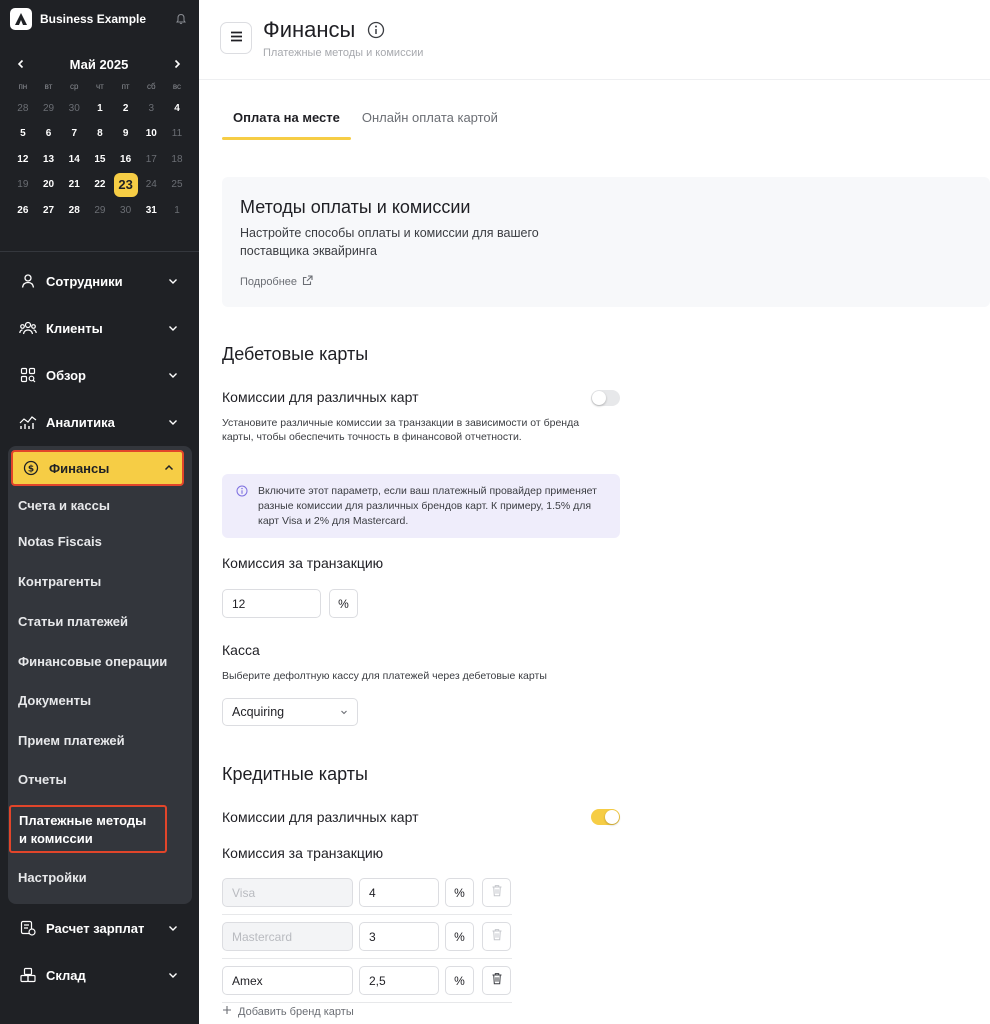 The height and width of the screenshot is (1024, 990). What do you see at coordinates (269, 282) in the screenshot?
I see `learn-more-label: Подробнее` at bounding box center [269, 282].